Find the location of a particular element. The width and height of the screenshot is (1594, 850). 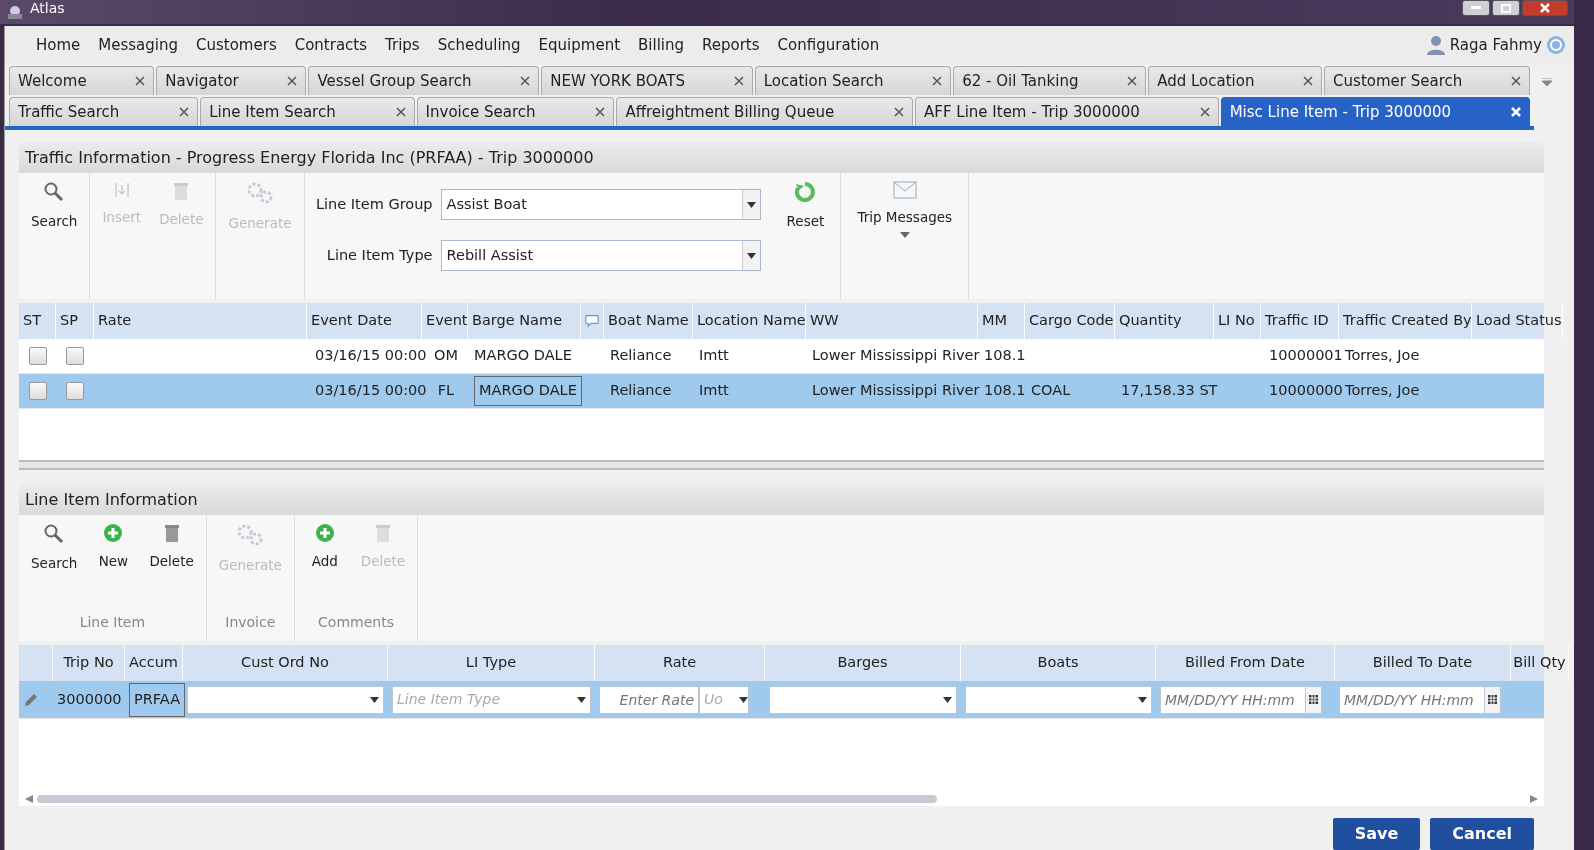

tab: Traffic Search is located at coordinates (104, 111).